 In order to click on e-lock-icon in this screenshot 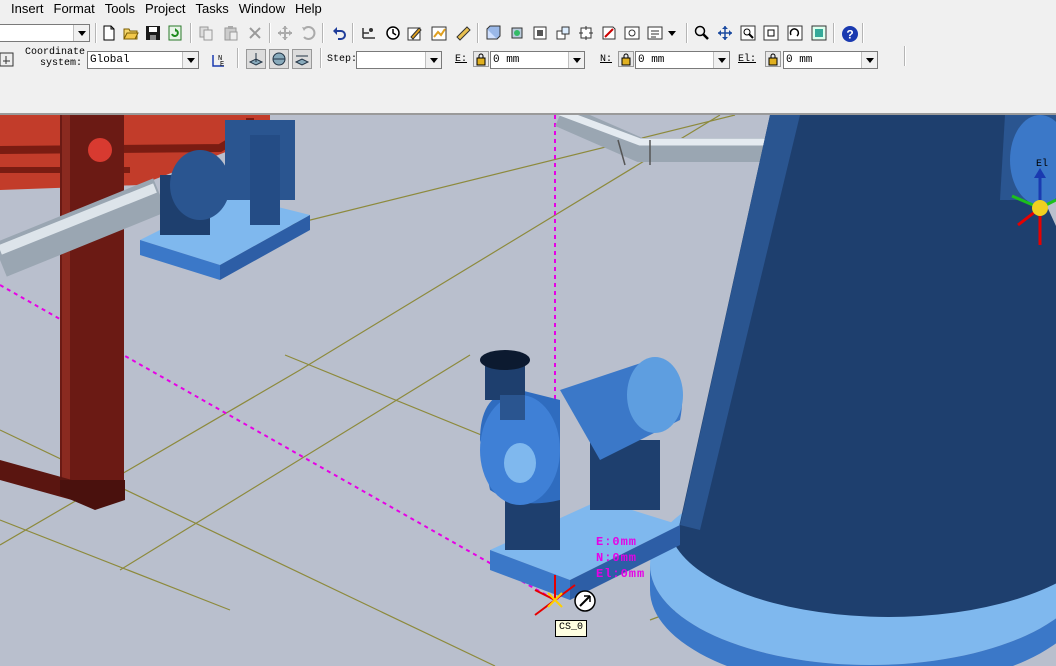, I will do `click(481, 59)`.